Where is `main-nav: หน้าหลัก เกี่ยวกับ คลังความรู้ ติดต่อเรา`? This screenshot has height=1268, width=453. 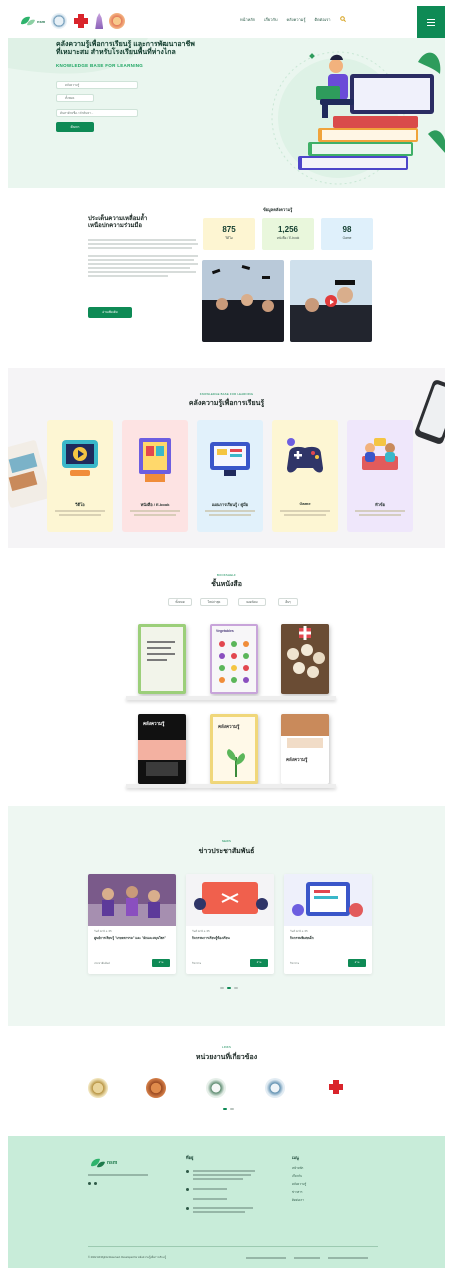
main-nav: หน้าหลัก เกี่ยวกับ คลังความรู้ ติดต่อเรา is located at coordinates (293, 19).